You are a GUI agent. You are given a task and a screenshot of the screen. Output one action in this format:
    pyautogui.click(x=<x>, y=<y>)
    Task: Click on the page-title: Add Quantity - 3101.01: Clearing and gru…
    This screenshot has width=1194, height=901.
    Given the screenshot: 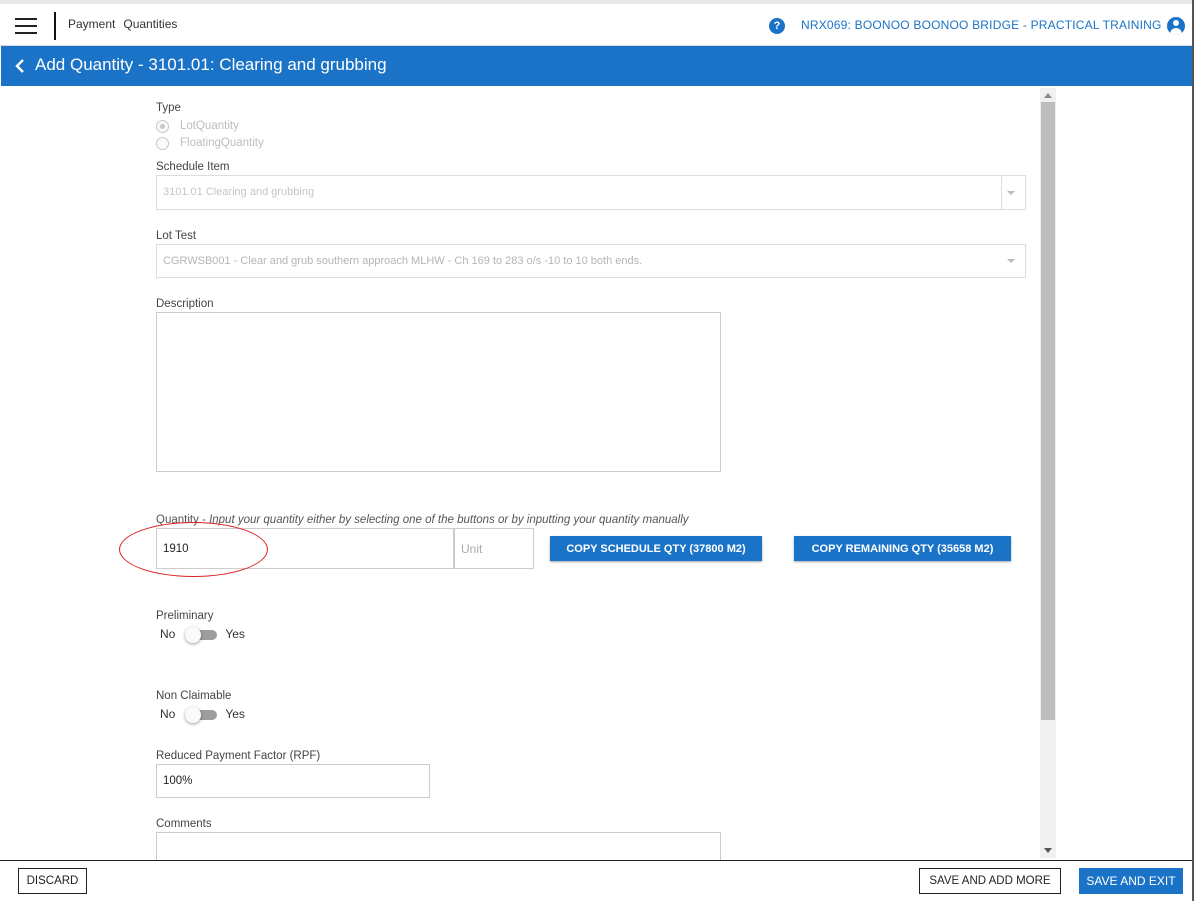 What is the action you would take?
    pyautogui.click(x=211, y=64)
    